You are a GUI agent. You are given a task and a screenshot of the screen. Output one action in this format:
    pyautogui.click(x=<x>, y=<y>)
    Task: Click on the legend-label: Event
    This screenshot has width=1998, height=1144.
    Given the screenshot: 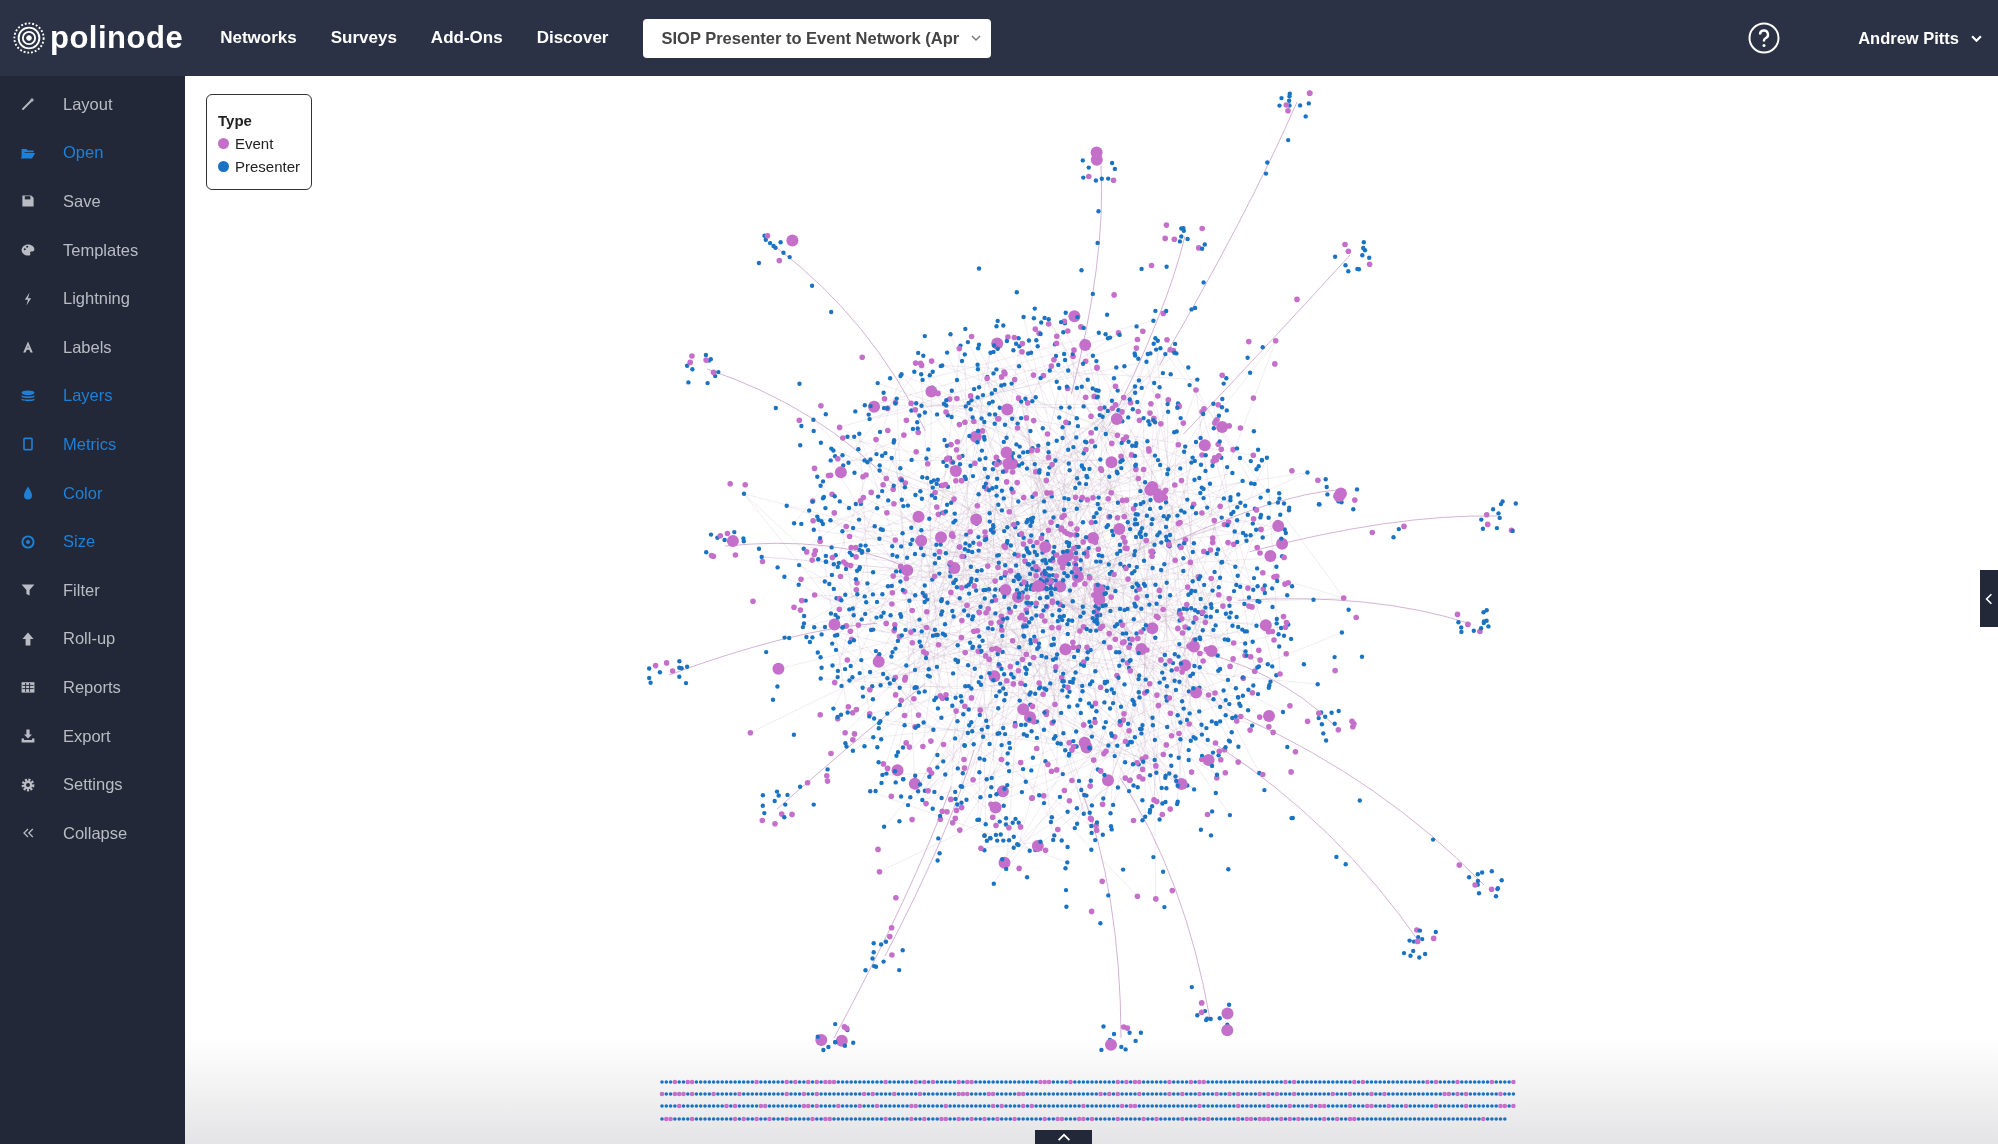 What is the action you would take?
    pyautogui.click(x=254, y=144)
    